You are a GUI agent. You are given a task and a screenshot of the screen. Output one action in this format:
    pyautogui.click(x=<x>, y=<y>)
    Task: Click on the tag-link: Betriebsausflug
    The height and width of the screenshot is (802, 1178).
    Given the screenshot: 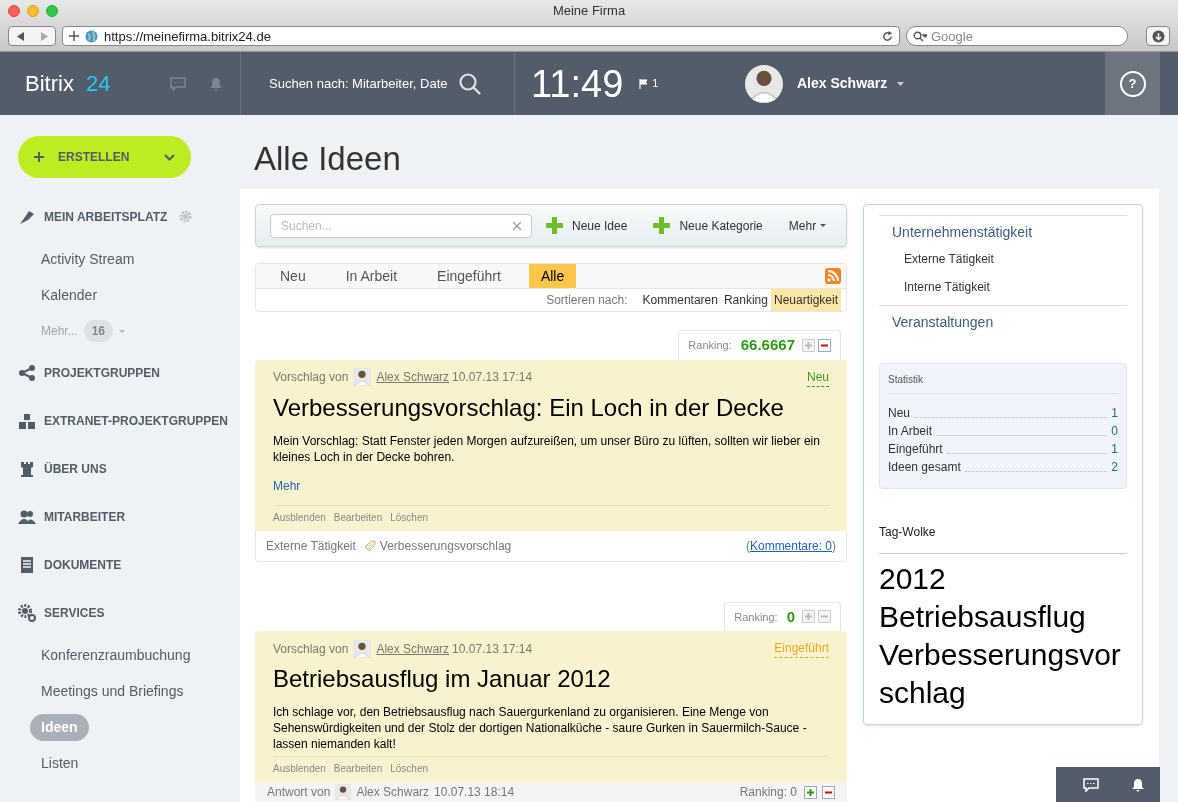 What is the action you would take?
    pyautogui.click(x=1003, y=617)
    